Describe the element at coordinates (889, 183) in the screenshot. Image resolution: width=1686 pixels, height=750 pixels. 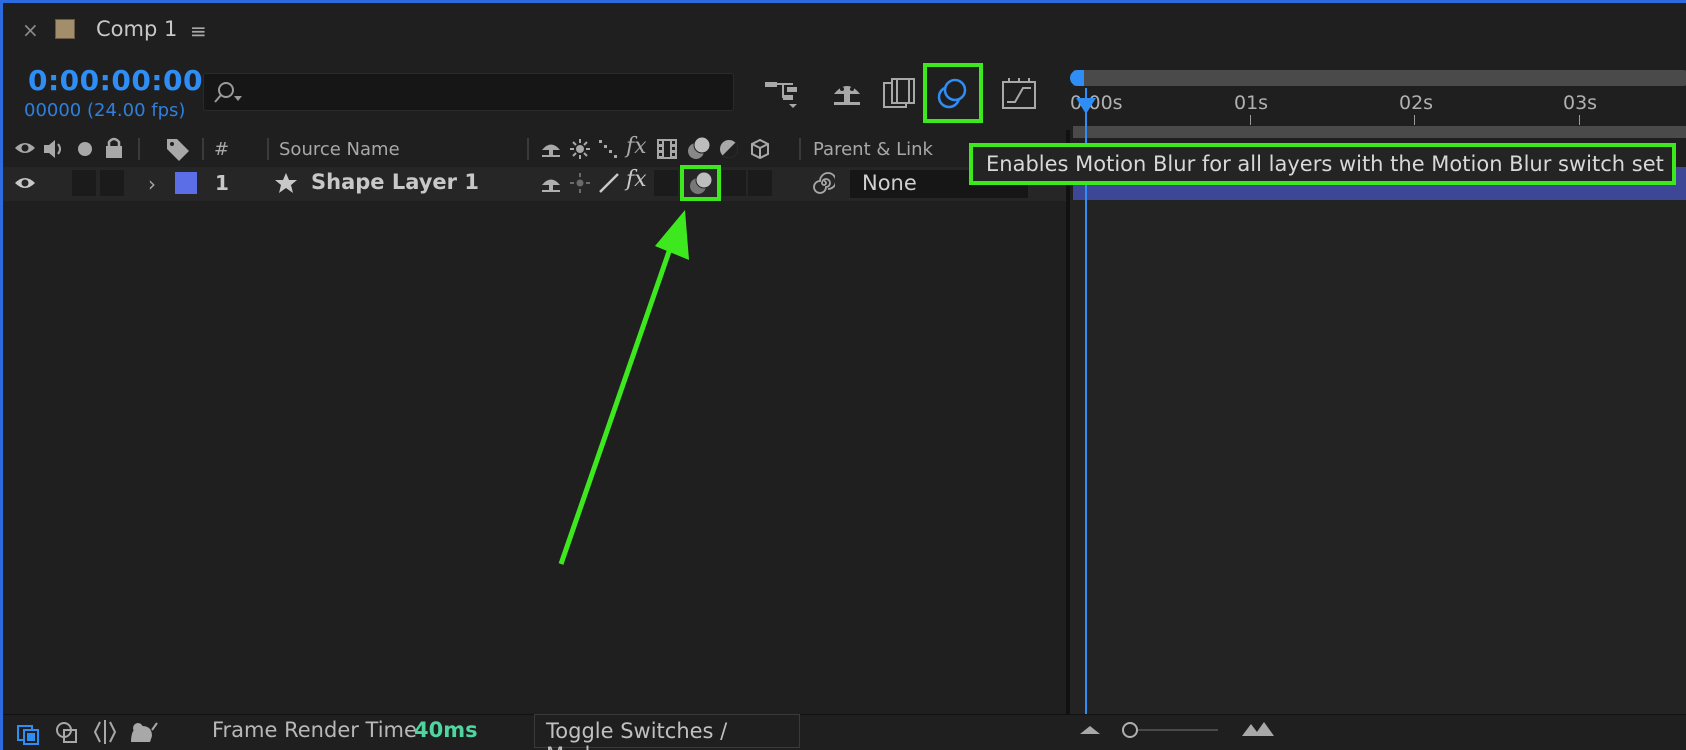
I see `parent-dropdown-value: None` at that location.